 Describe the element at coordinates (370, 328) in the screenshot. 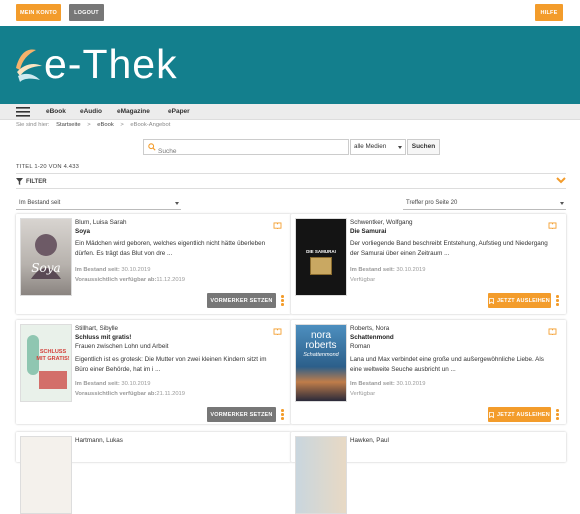

I see `card-author: Roberts, Nora` at that location.